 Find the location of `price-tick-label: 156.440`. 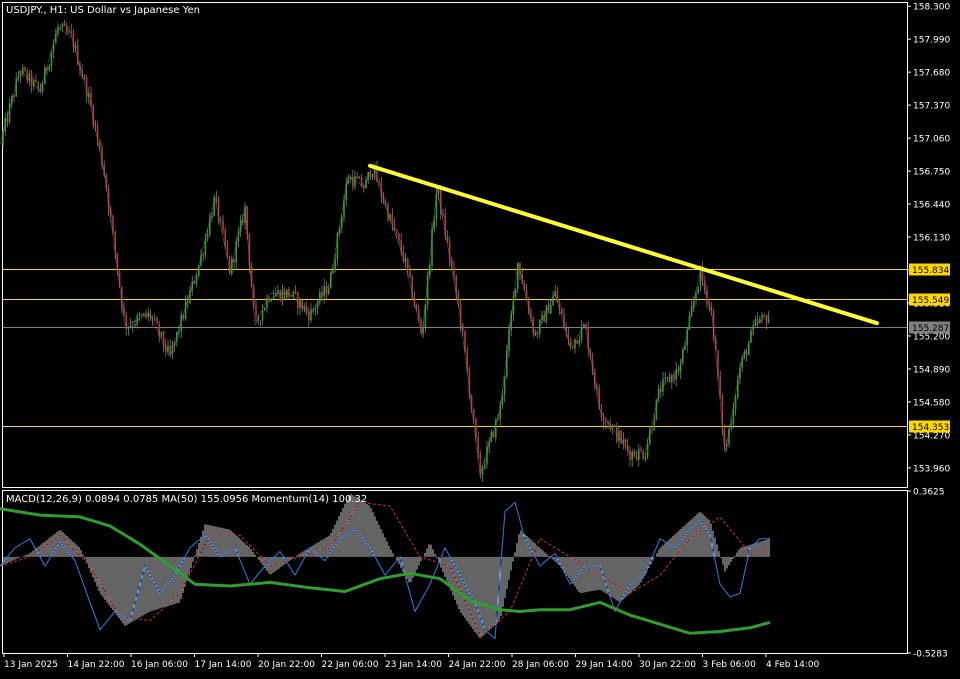

price-tick-label: 156.440 is located at coordinates (931, 206).